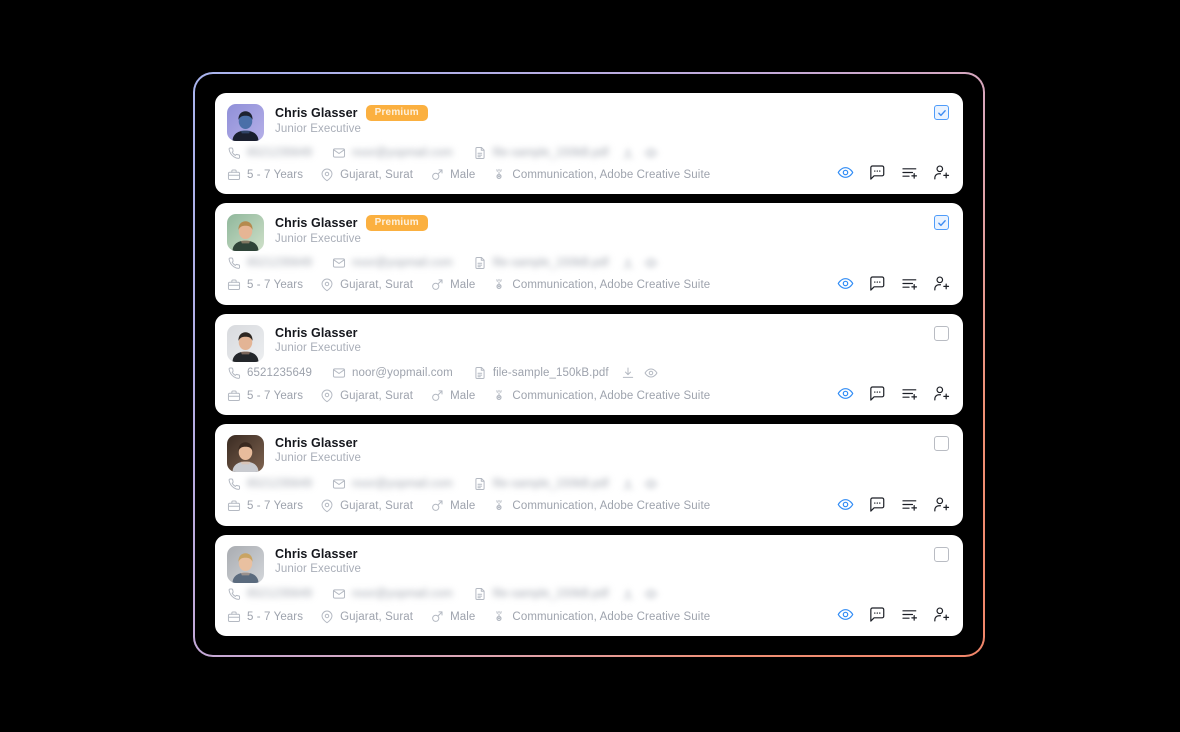  I want to click on skills-icon, so click(499, 285).